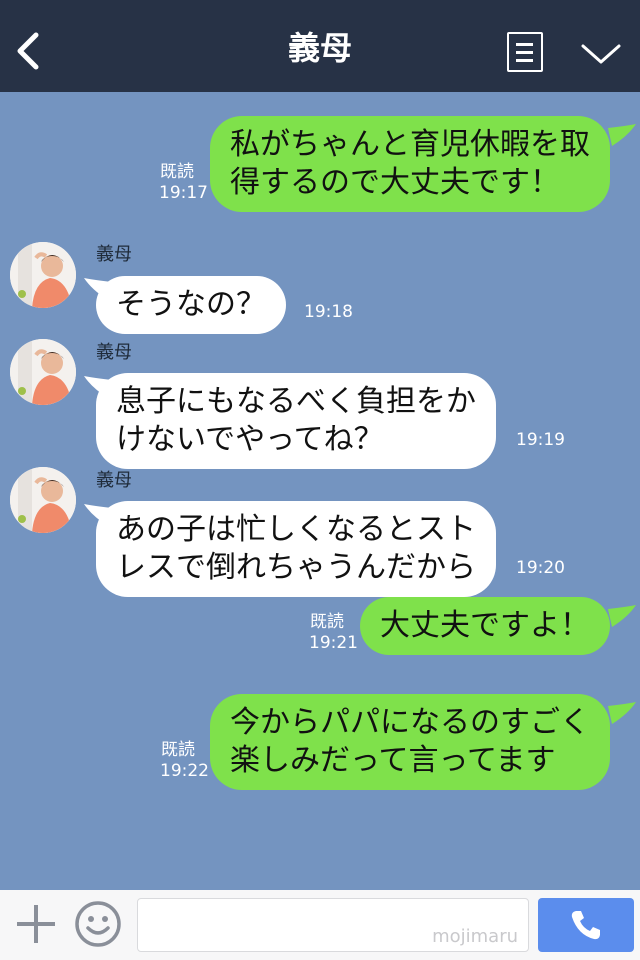 This screenshot has width=640, height=960. I want to click on message-time: 19:22, so click(184, 771).